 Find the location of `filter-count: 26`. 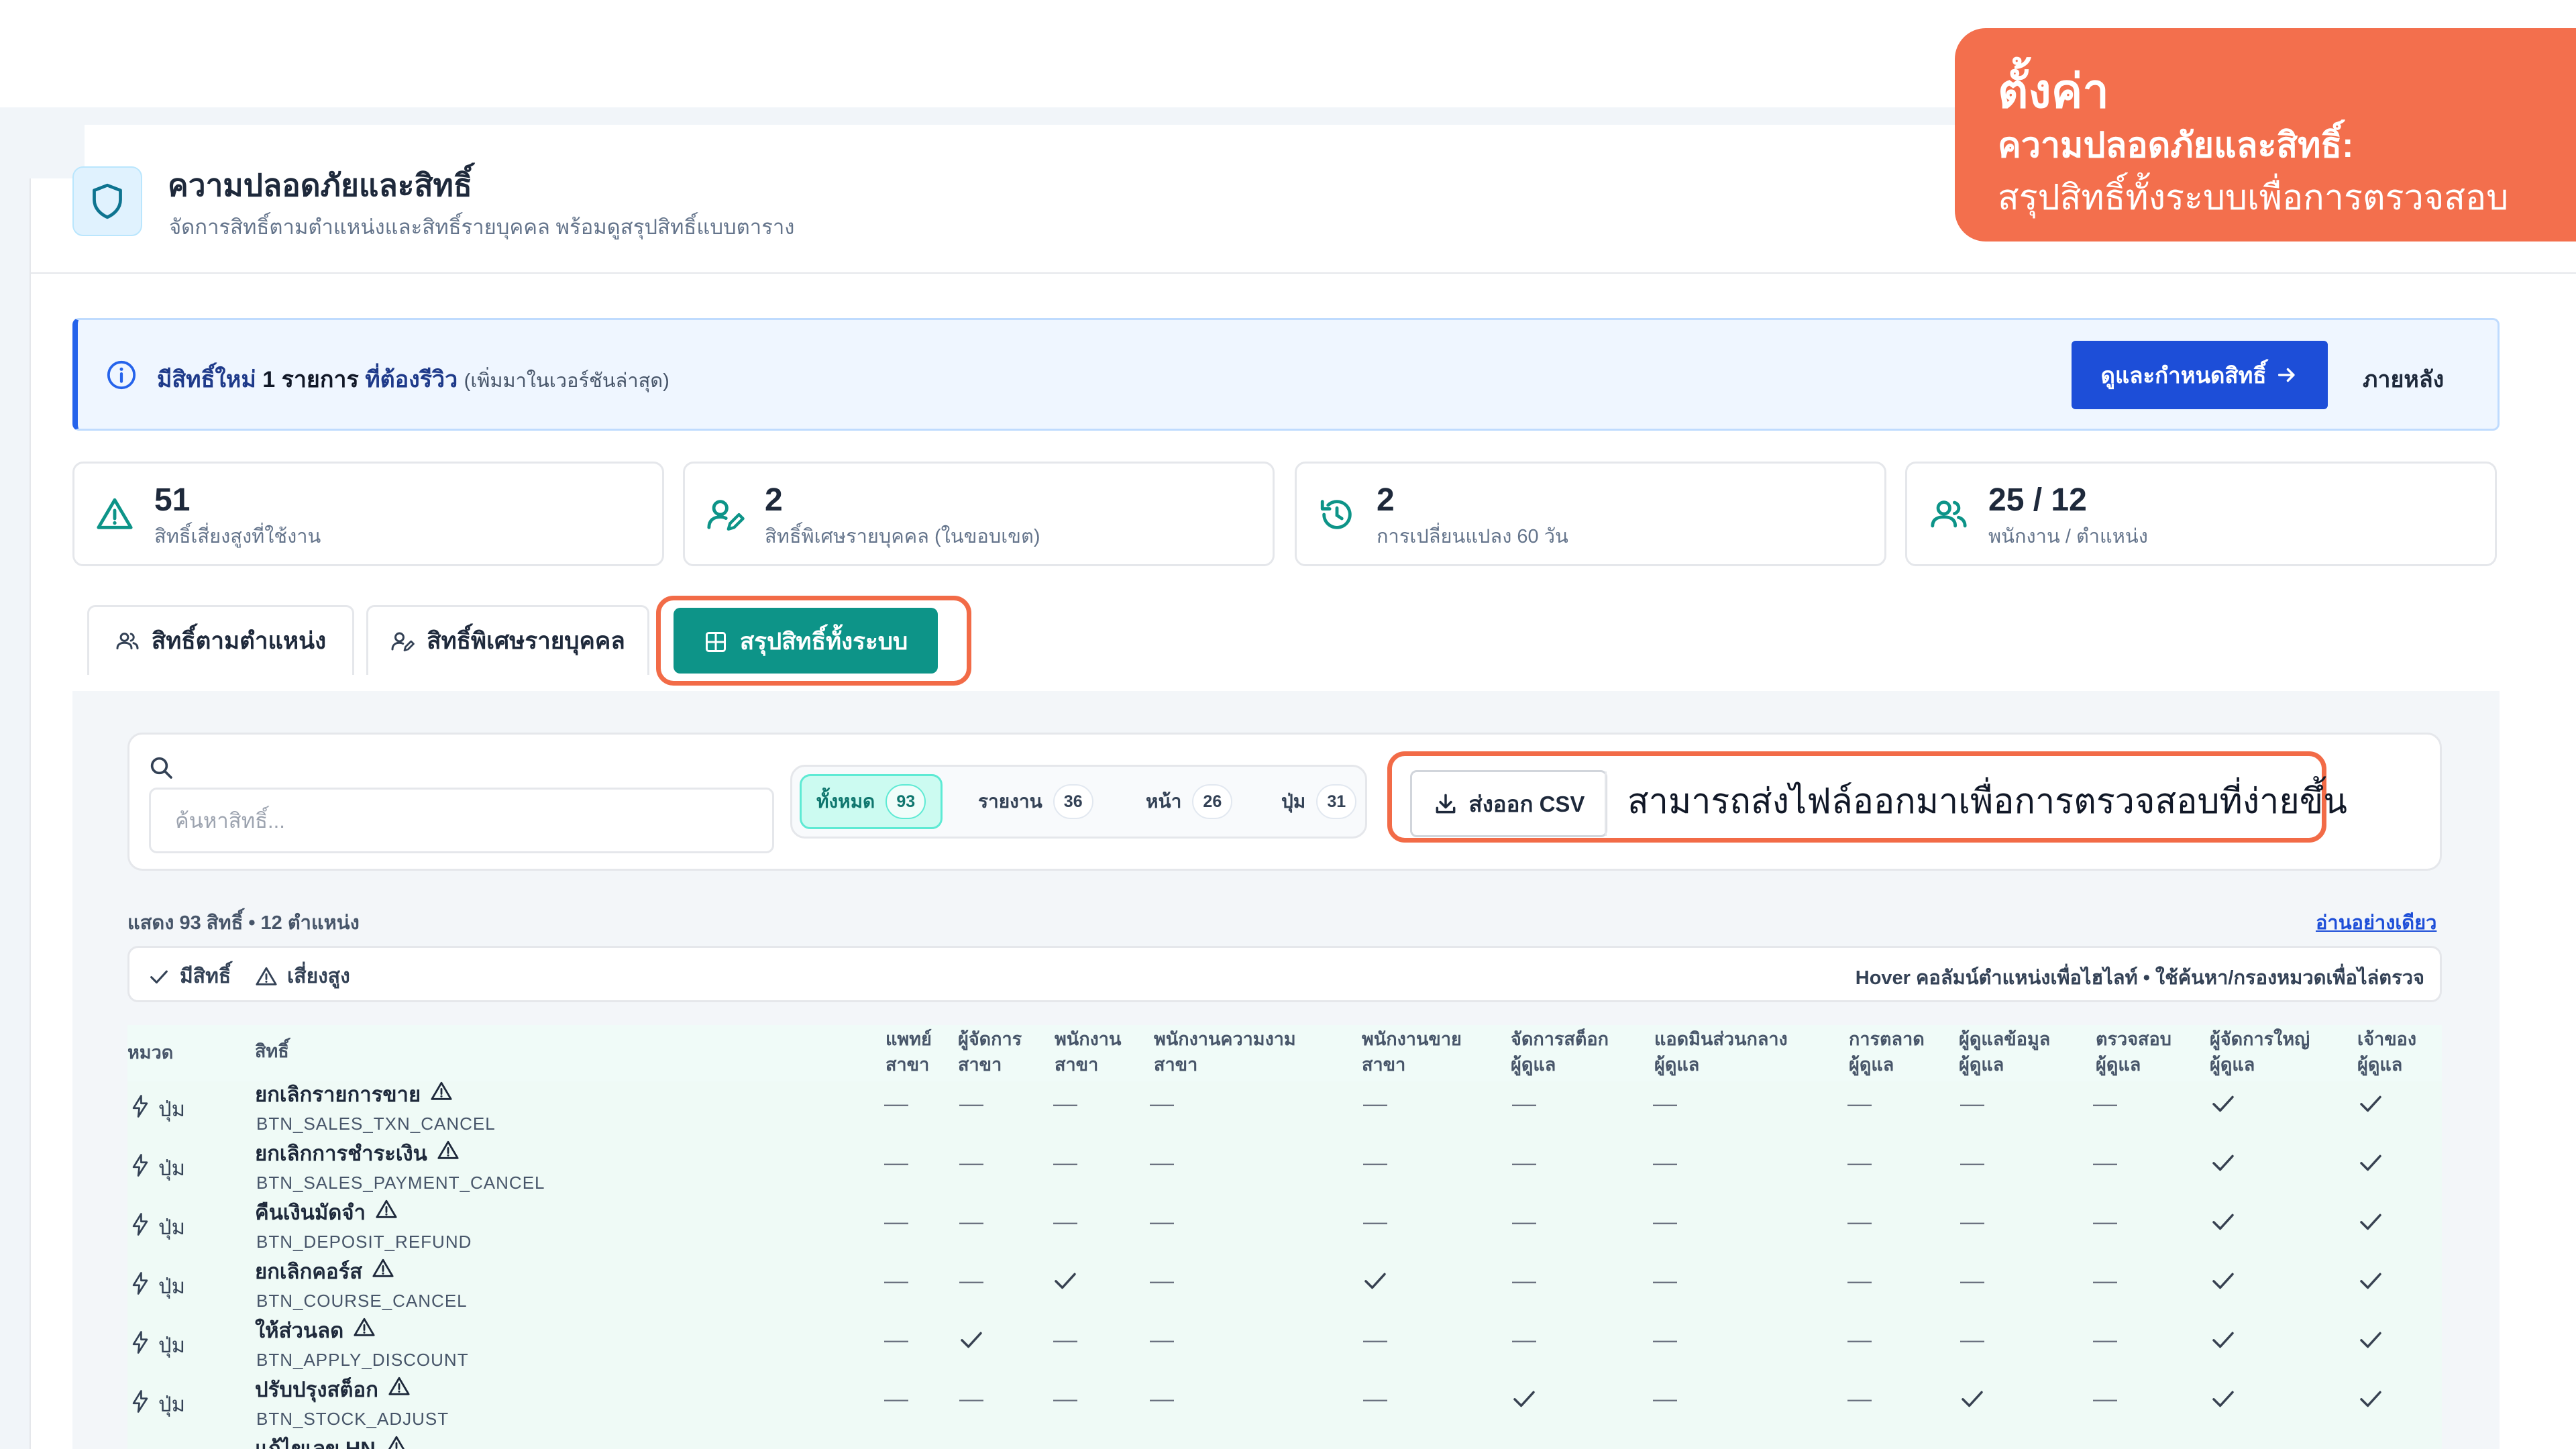

filter-count: 26 is located at coordinates (1212, 801).